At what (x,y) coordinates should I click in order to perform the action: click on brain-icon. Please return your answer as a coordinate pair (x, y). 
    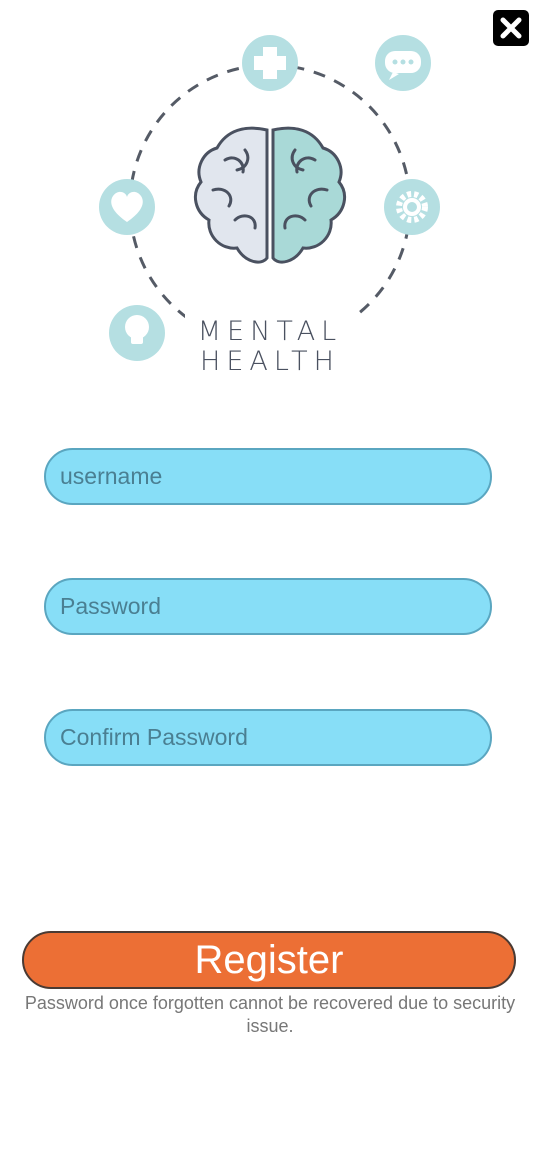
    Looking at the image, I should click on (270, 195).